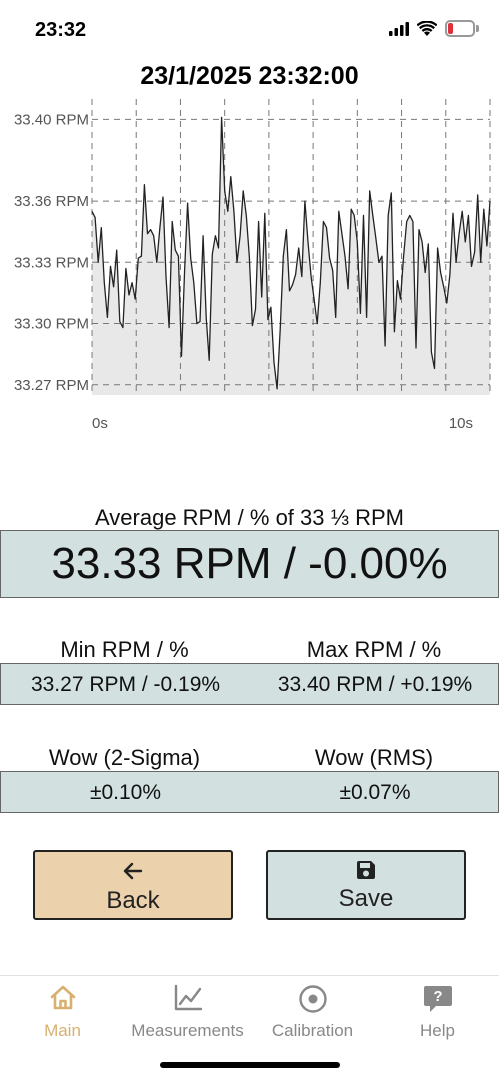 The height and width of the screenshot is (1081, 499). What do you see at coordinates (249, 76) in the screenshot?
I see `measurement-timestamp: 23/1/2025 23:32:00` at bounding box center [249, 76].